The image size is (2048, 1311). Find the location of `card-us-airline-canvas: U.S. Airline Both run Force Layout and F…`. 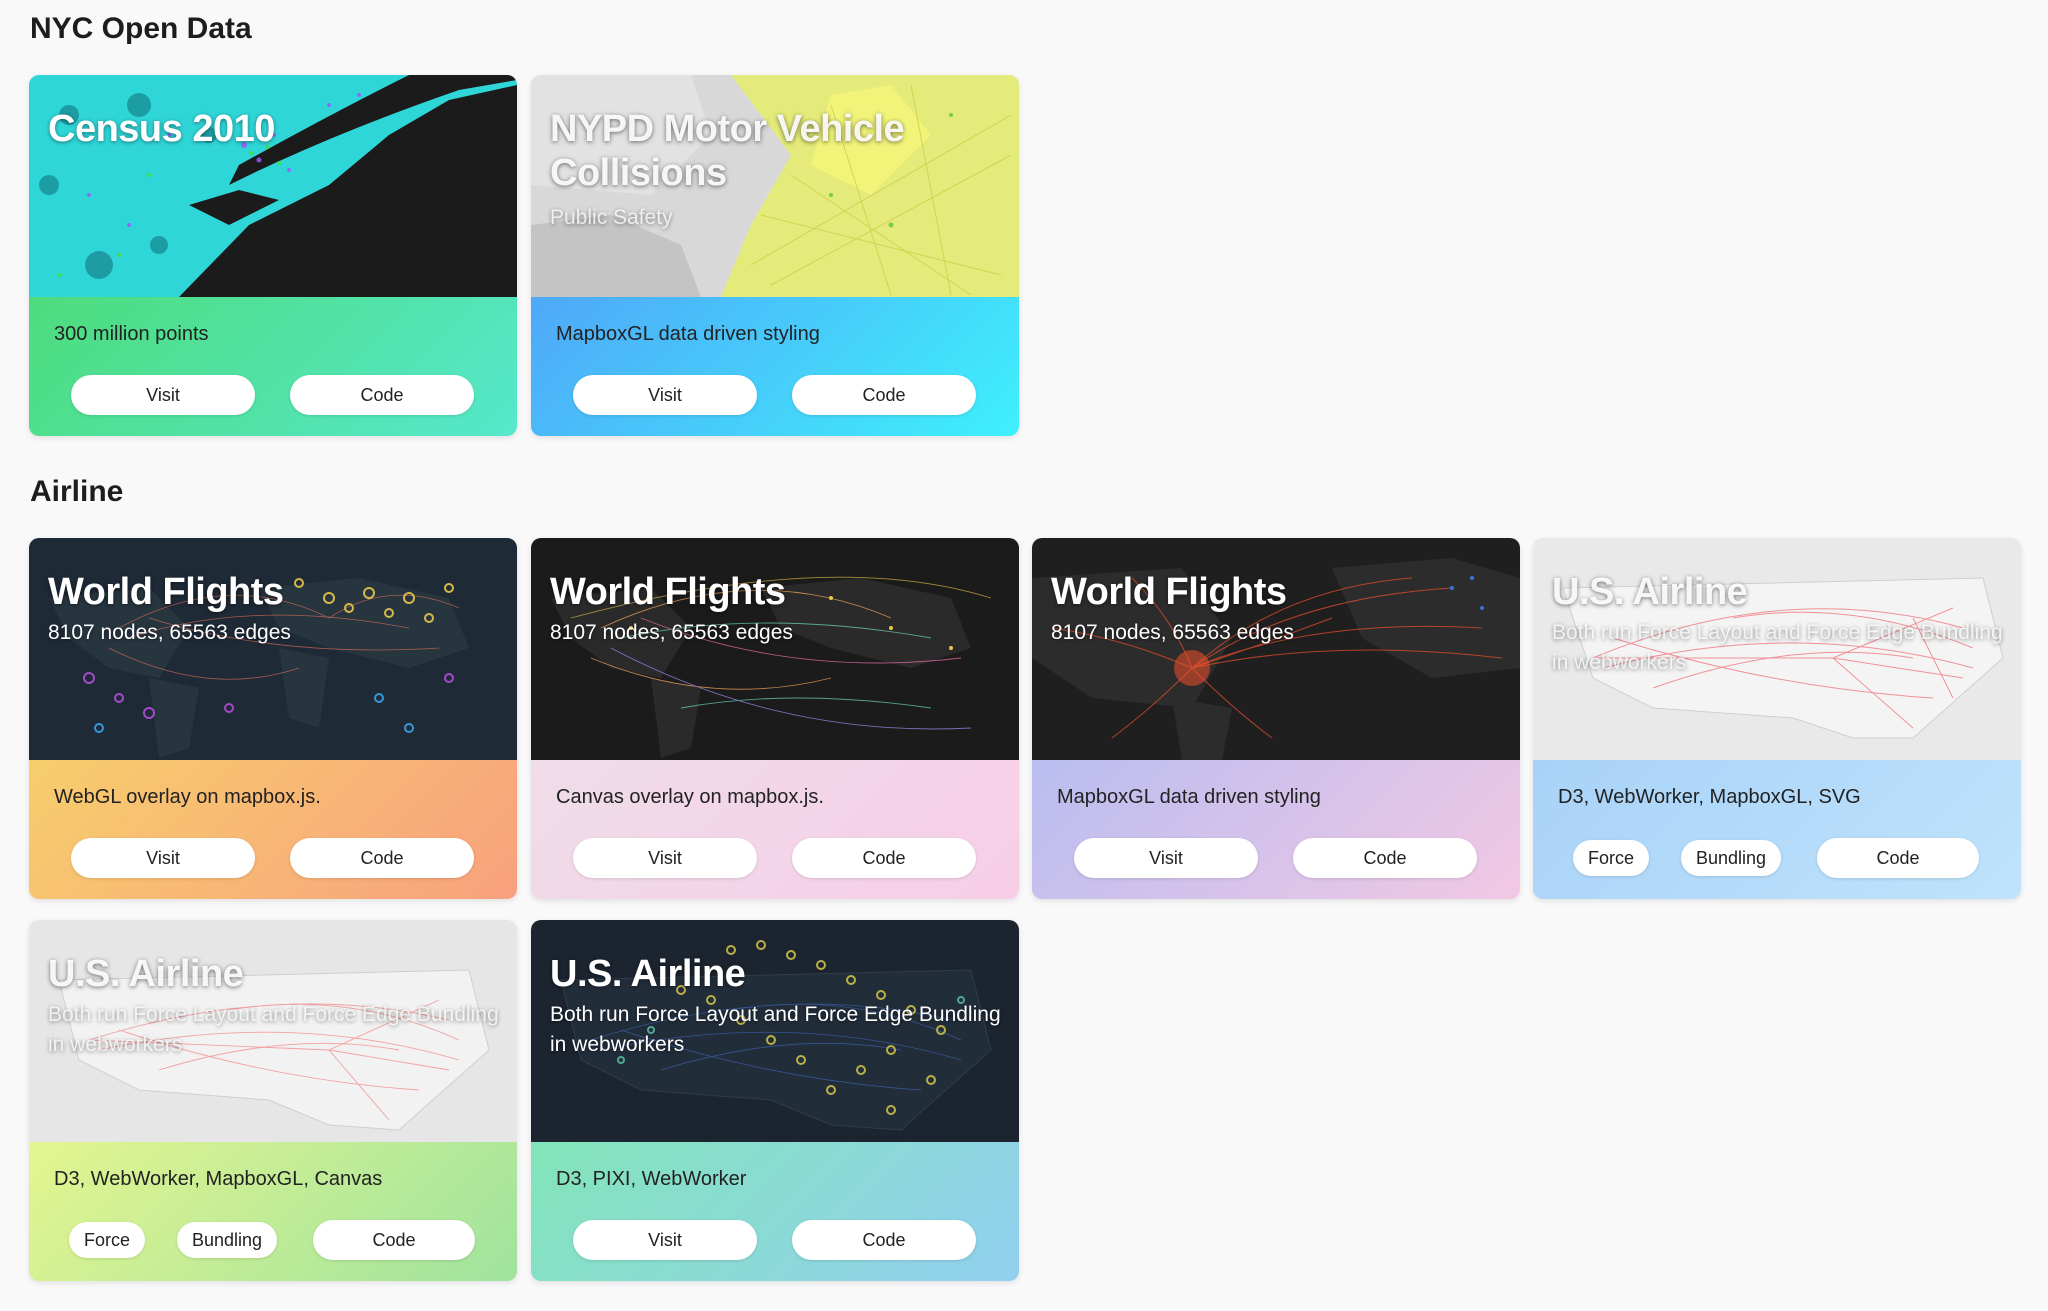

card-us-airline-canvas: U.S. Airline Both run Force Layout and F… is located at coordinates (273, 1100).